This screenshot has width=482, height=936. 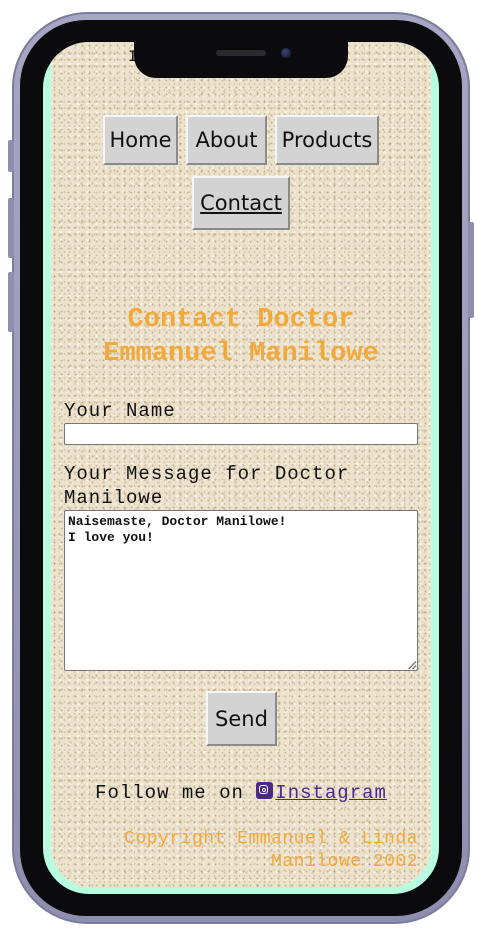 I want to click on message-label-line1: Your Message for Doctor, so click(x=207, y=474).